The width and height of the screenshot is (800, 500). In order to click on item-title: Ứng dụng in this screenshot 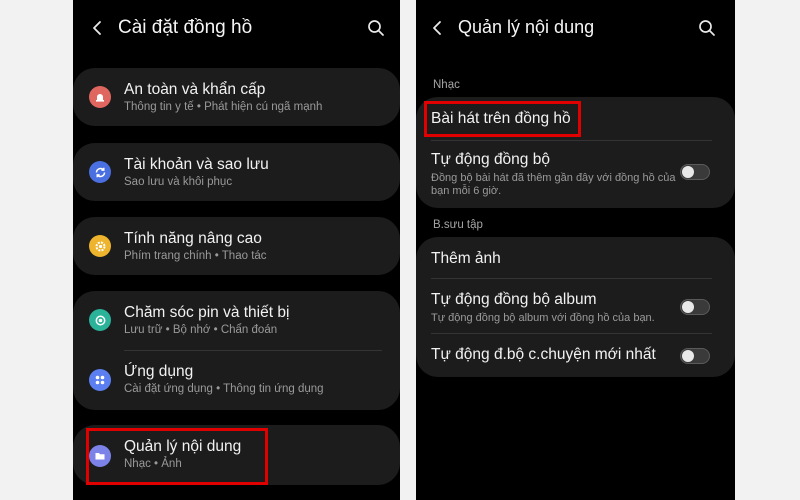, I will do `click(159, 371)`.